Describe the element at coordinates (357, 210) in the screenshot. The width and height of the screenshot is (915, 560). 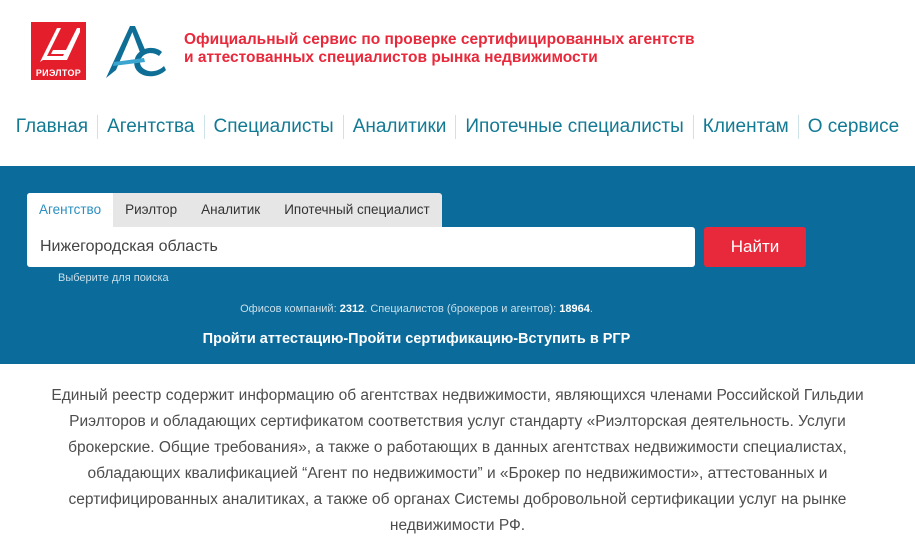
I see `tab-mortgage-specialist: Ипотечный специалист` at that location.